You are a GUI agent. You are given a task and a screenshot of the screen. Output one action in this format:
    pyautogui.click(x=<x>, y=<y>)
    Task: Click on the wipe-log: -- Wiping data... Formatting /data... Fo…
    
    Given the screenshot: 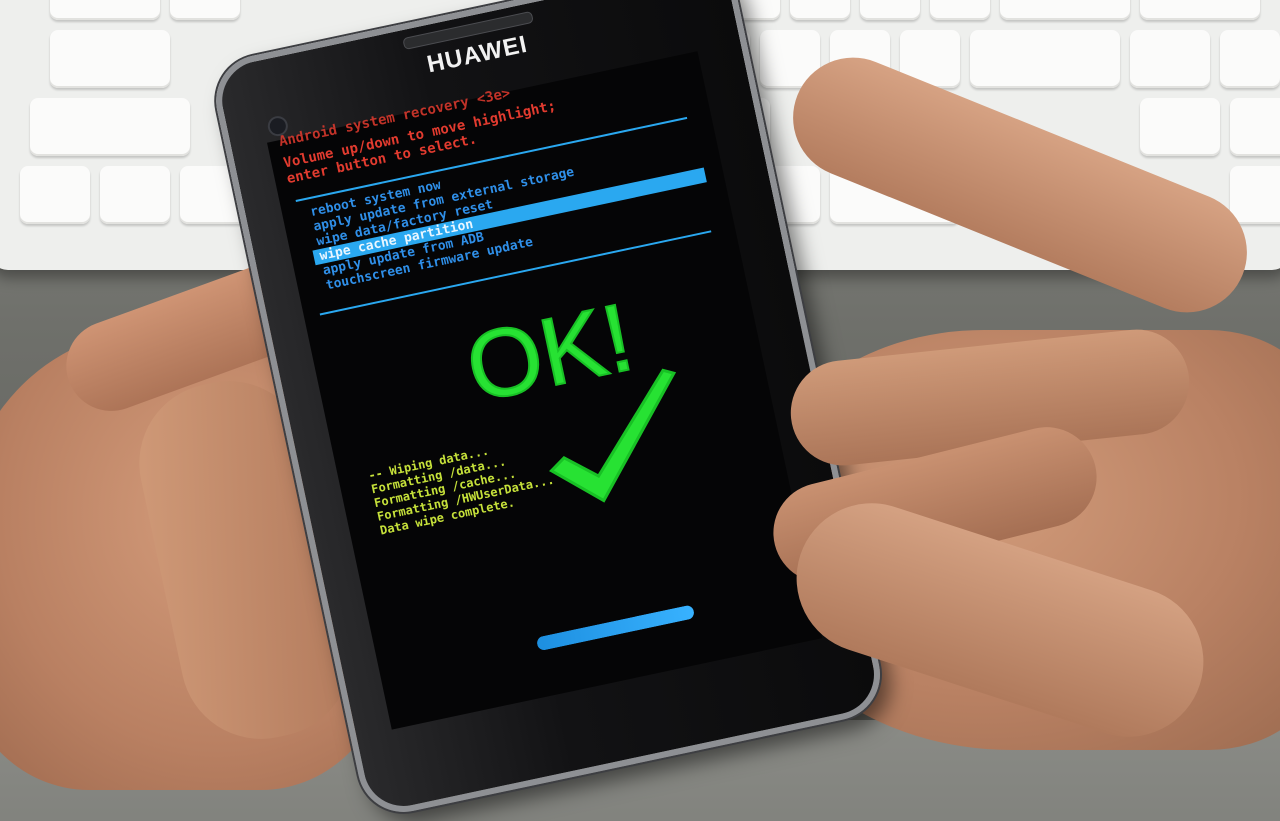 What is the action you would take?
    pyautogui.click(x=462, y=484)
    